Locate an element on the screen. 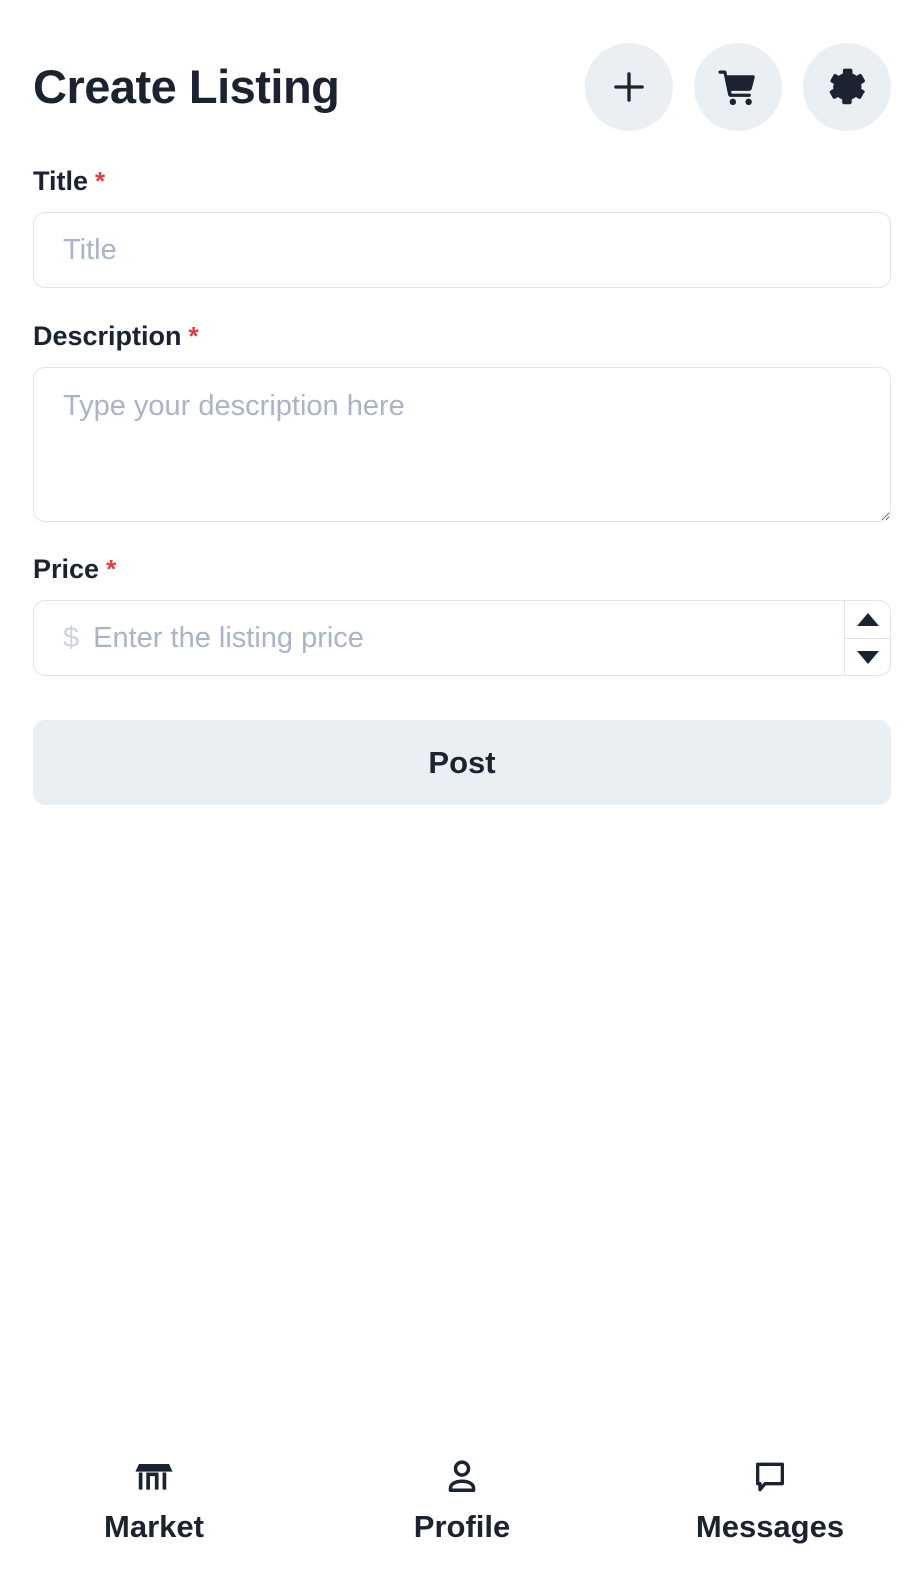  post-button: Post is located at coordinates (462, 762).